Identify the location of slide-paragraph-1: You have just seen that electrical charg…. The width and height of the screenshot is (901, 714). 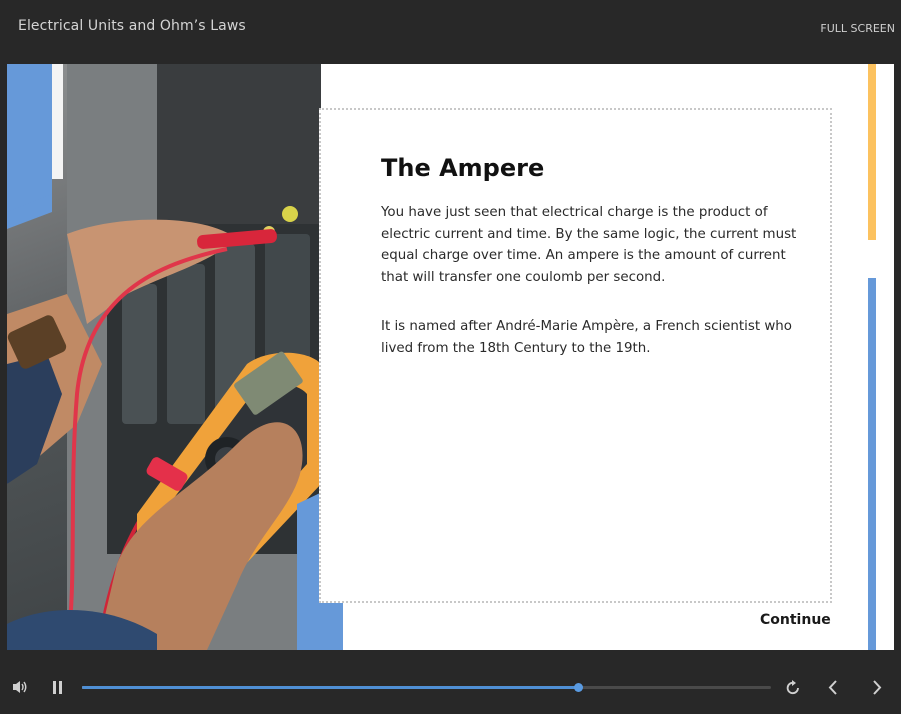
(589, 245).